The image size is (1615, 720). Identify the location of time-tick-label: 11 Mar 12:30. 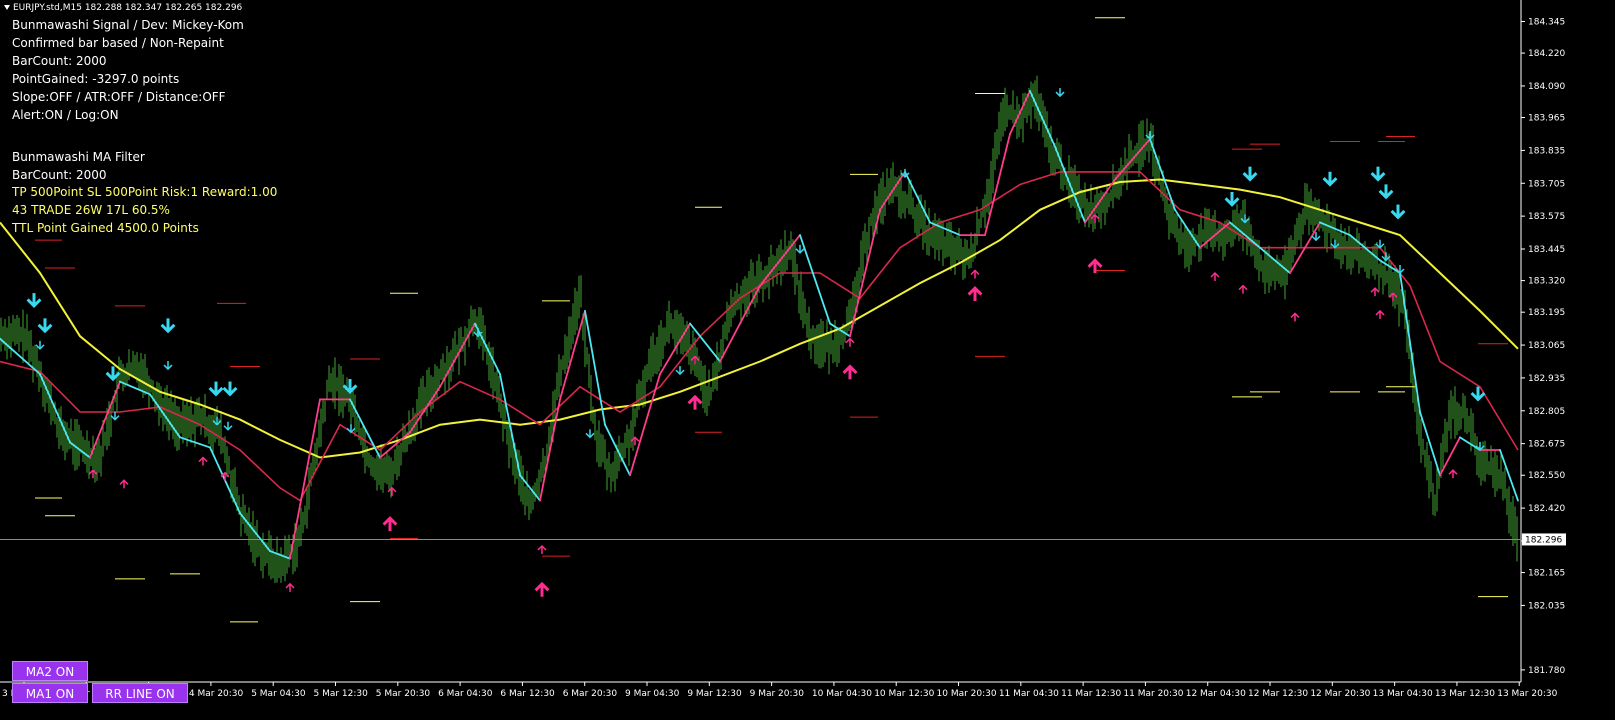
(1091, 694).